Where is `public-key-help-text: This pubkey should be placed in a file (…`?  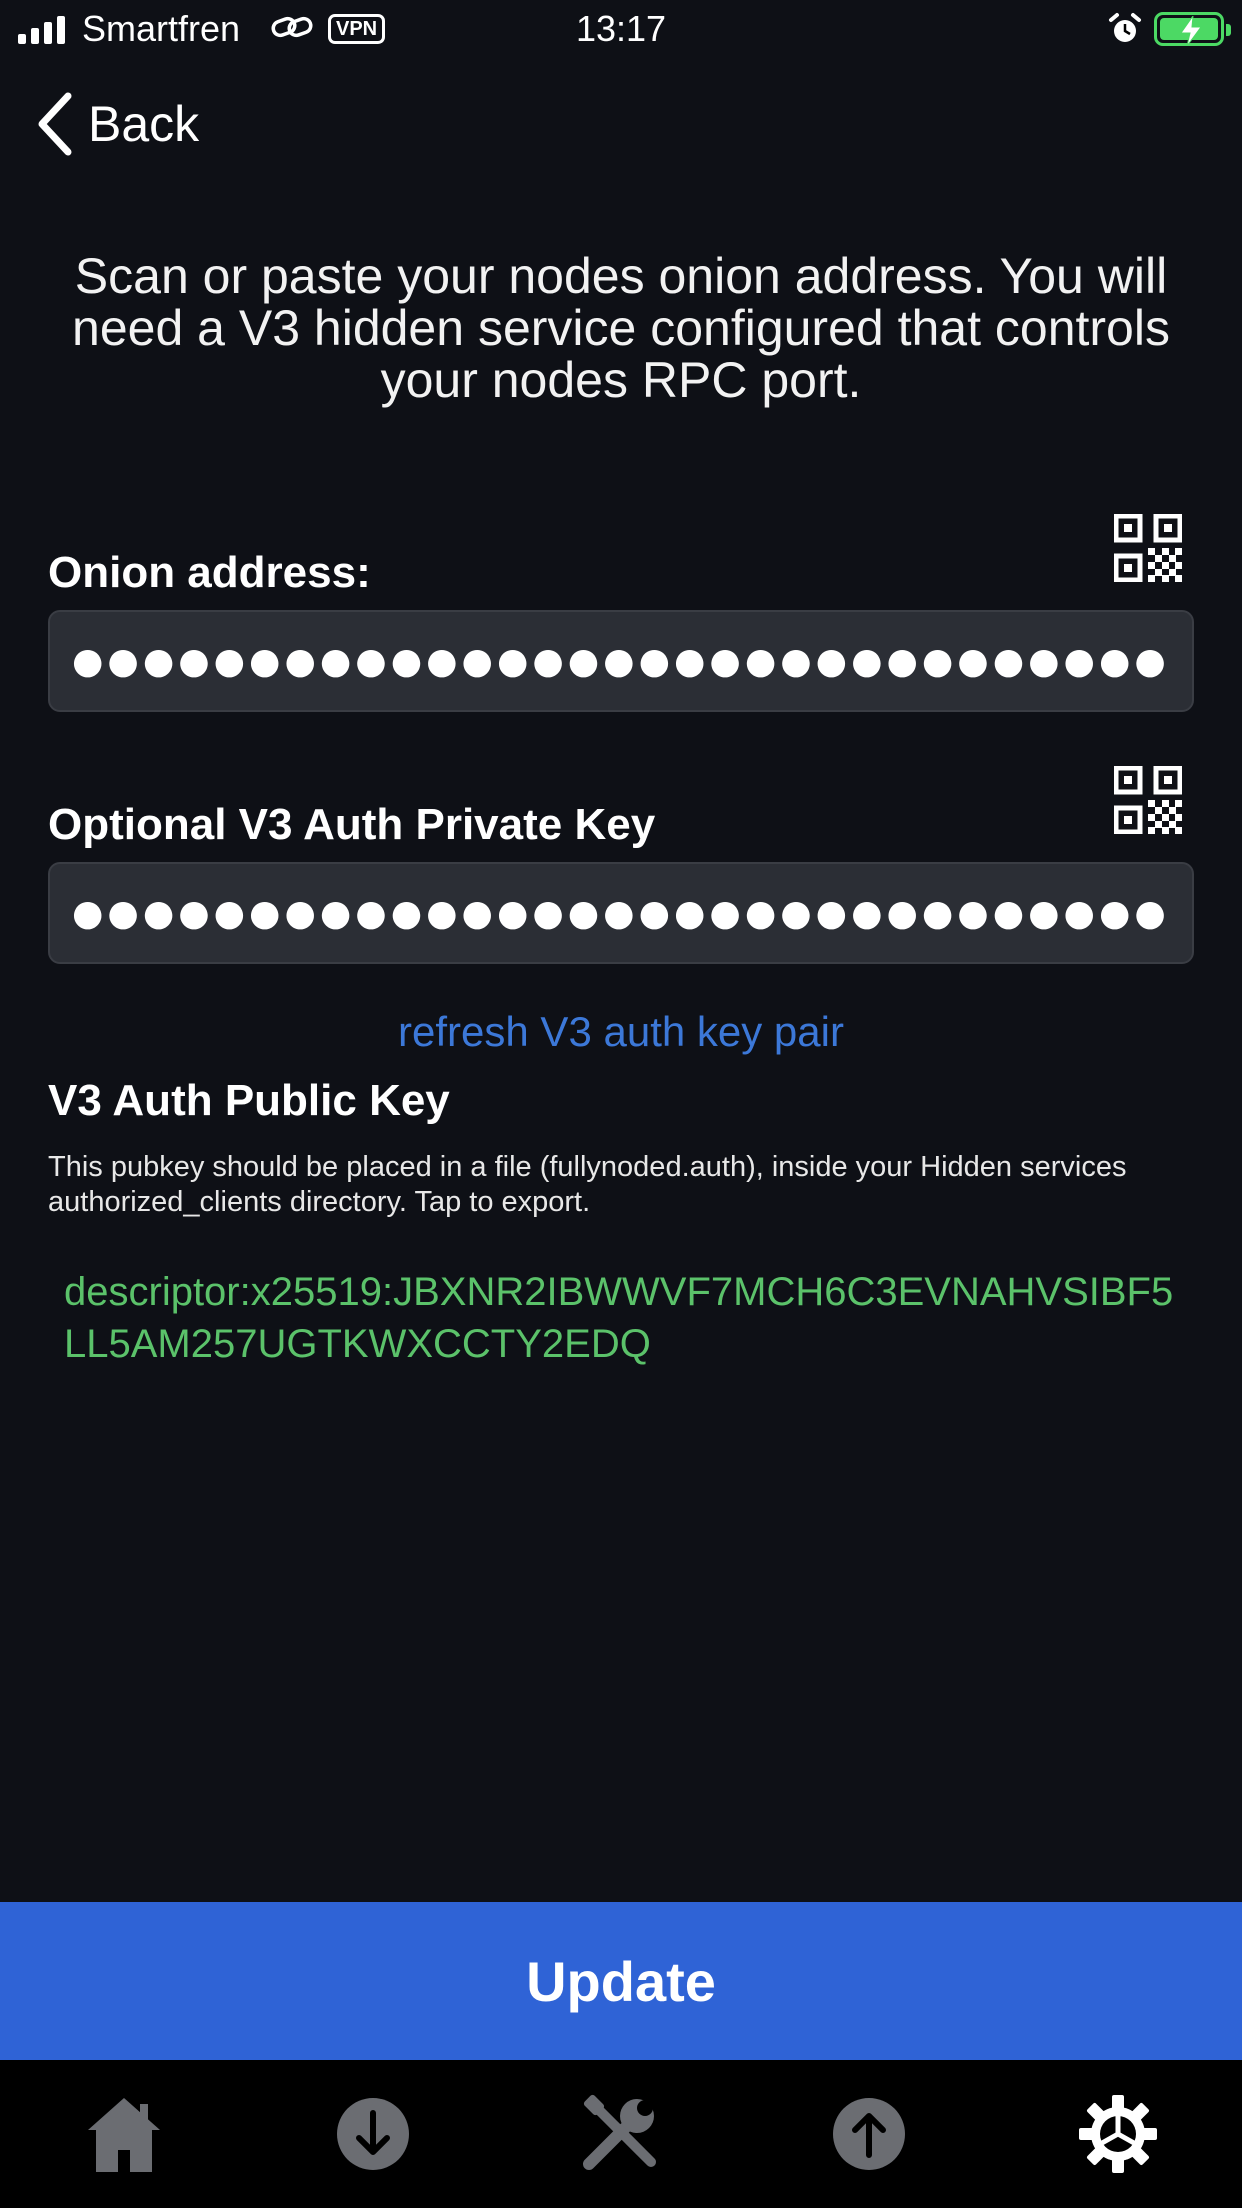
public-key-help-text: This pubkey should be placed in a file (… is located at coordinates (587, 1184).